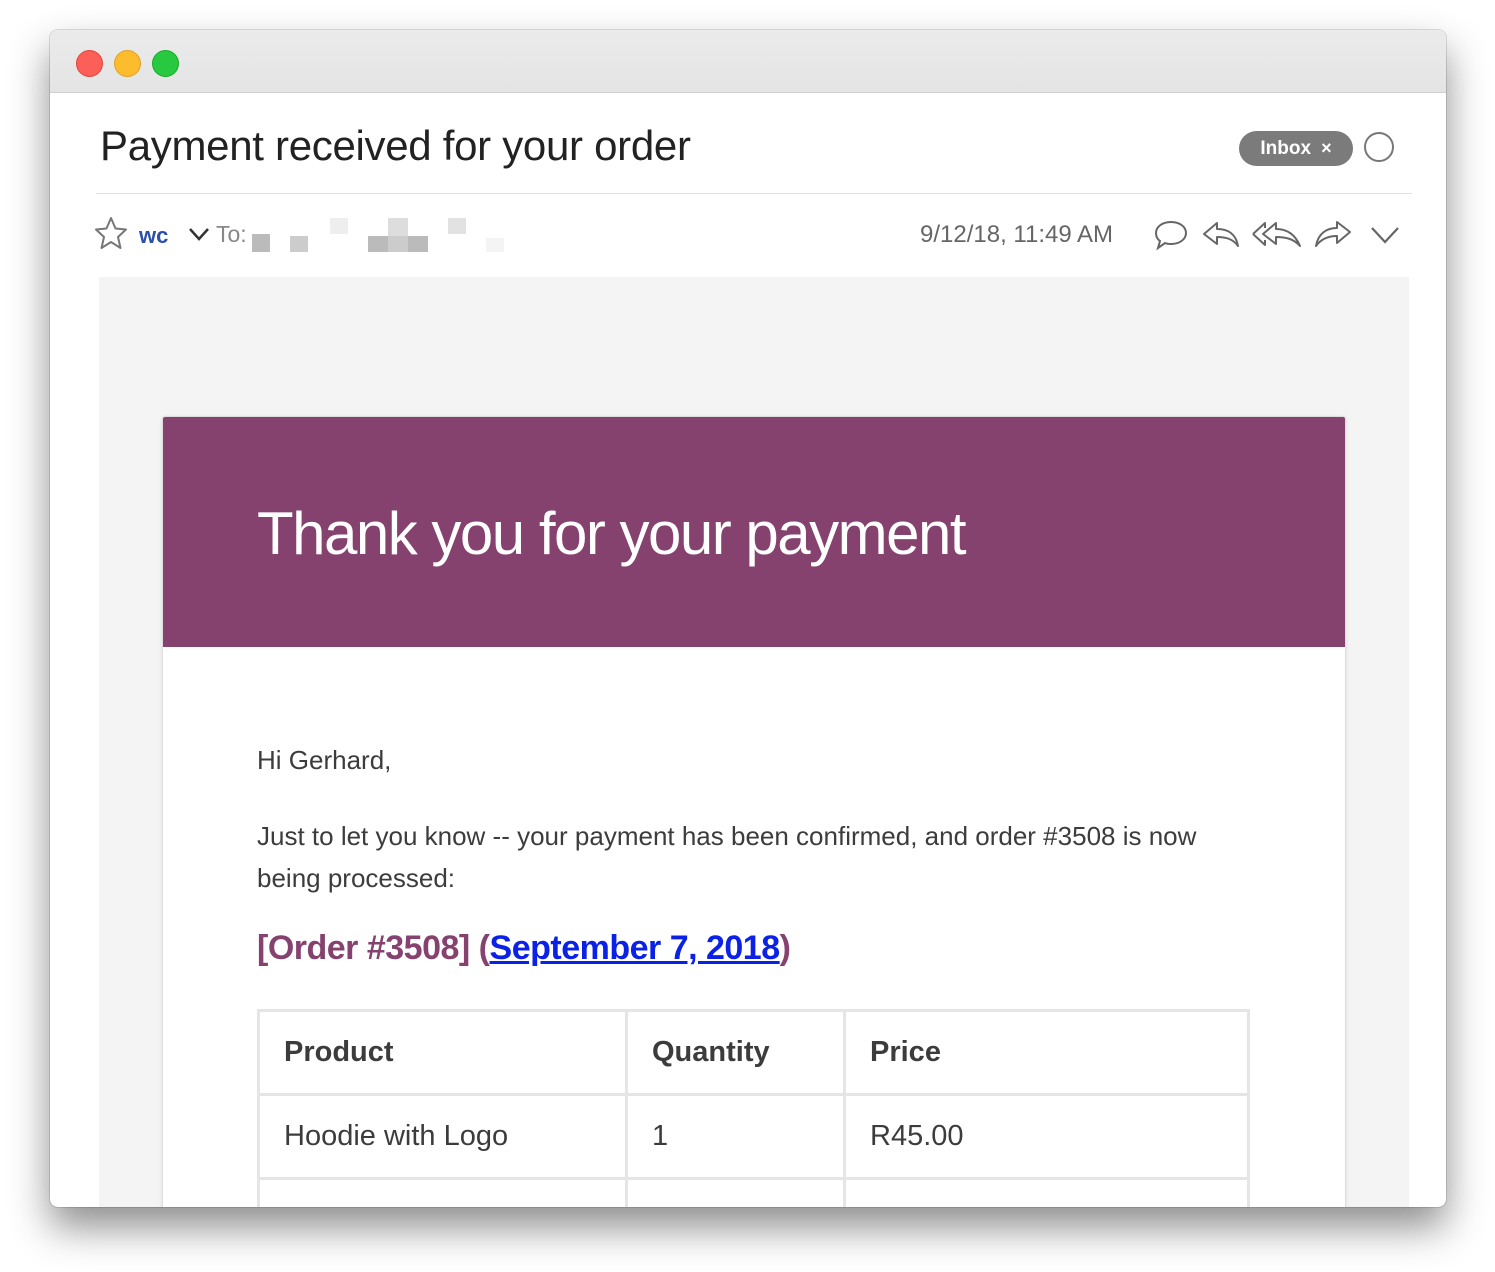  I want to click on close-window-button, so click(89, 63).